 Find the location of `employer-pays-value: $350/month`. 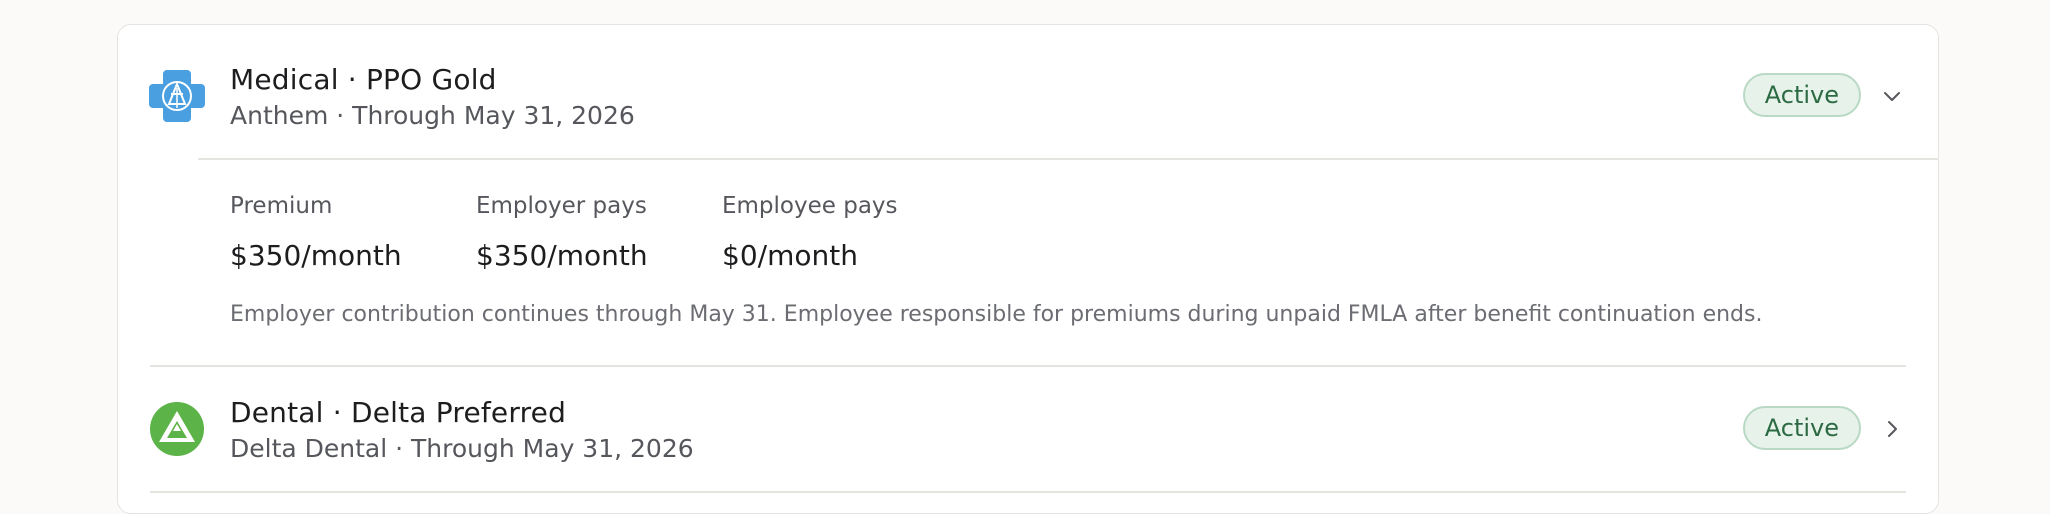

employer-pays-value: $350/month is located at coordinates (562, 255).